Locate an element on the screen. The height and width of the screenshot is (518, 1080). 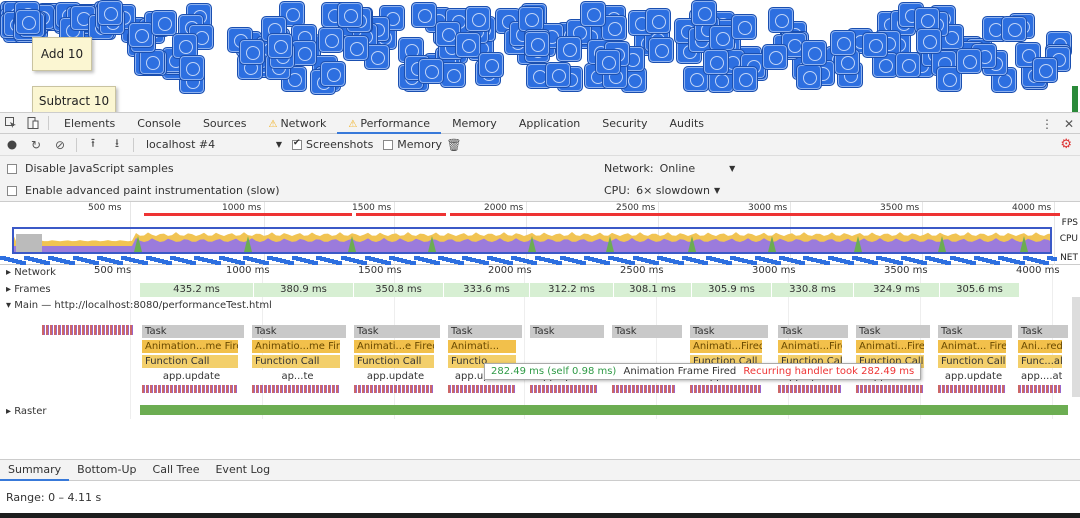
reload-record-icon: ↻ is located at coordinates (36, 145).